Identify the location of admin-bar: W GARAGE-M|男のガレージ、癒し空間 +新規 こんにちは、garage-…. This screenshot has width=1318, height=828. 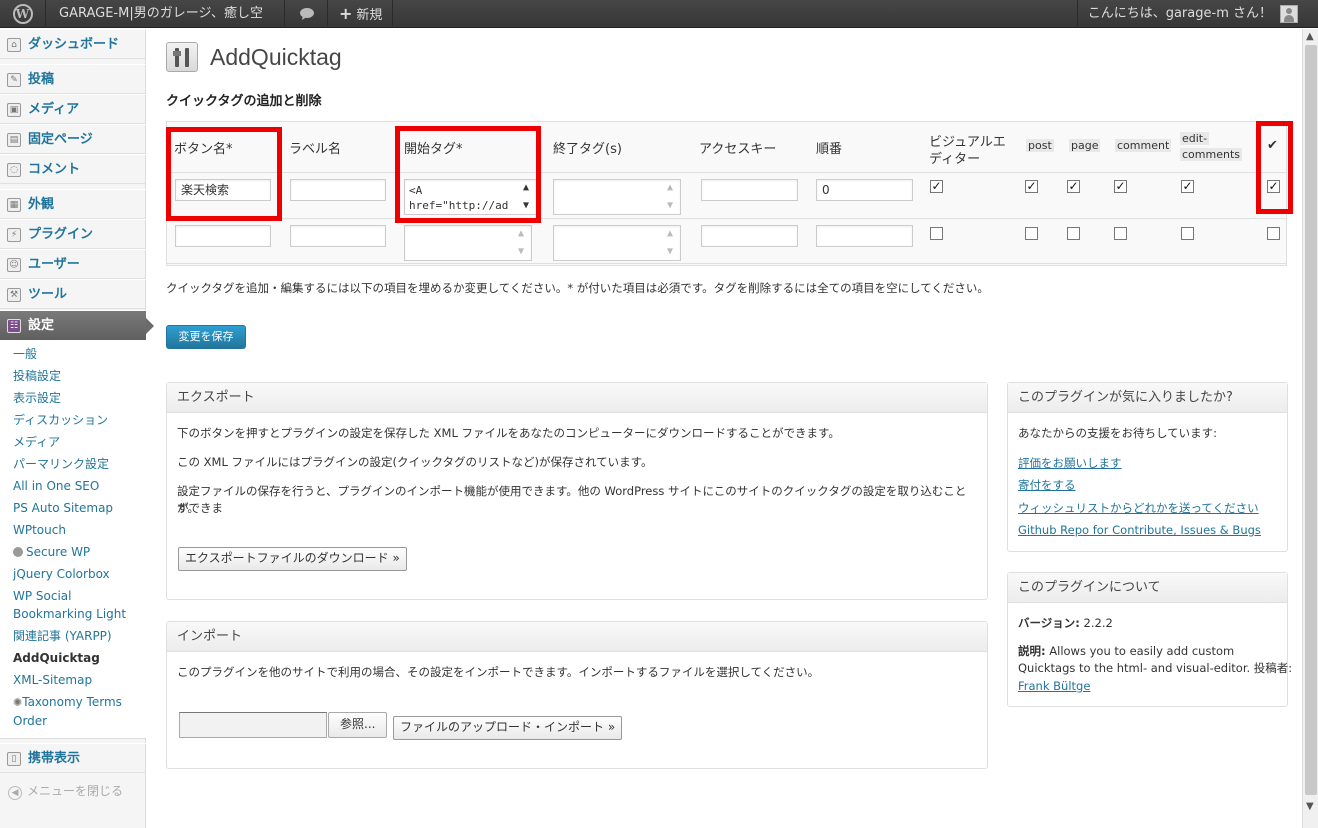
(659, 24).